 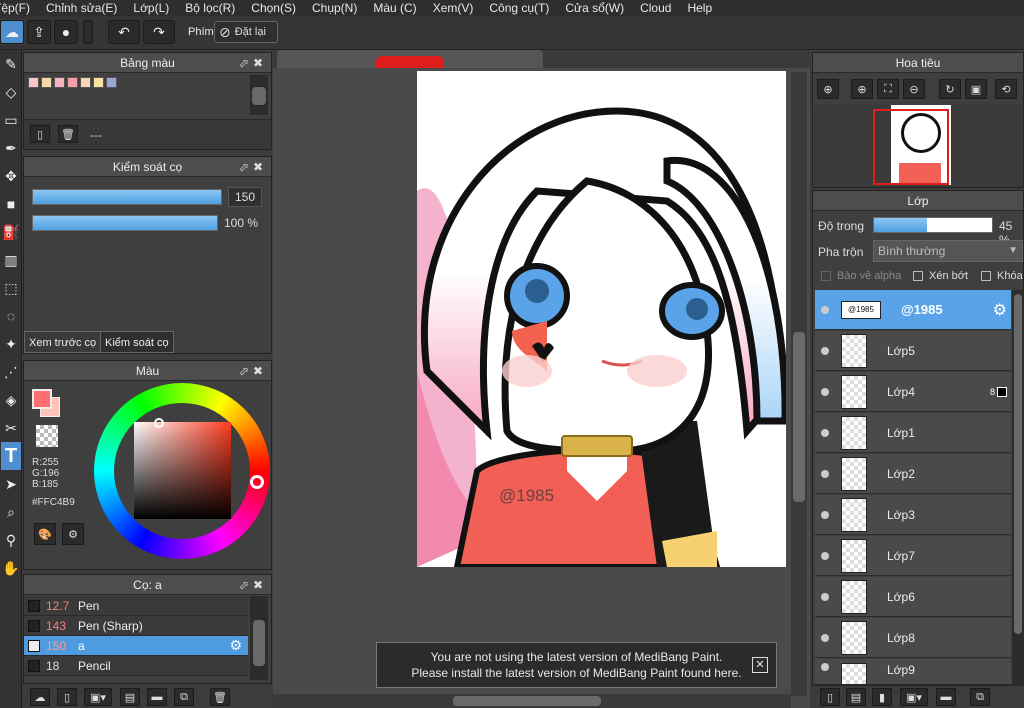 I want to click on tool-select-eraser: ◈, so click(x=11, y=400).